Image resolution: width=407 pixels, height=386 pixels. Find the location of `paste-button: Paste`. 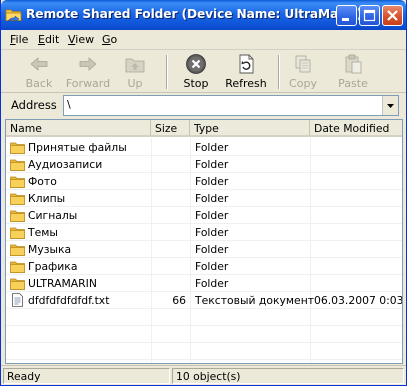

paste-button: Paste is located at coordinates (353, 72).